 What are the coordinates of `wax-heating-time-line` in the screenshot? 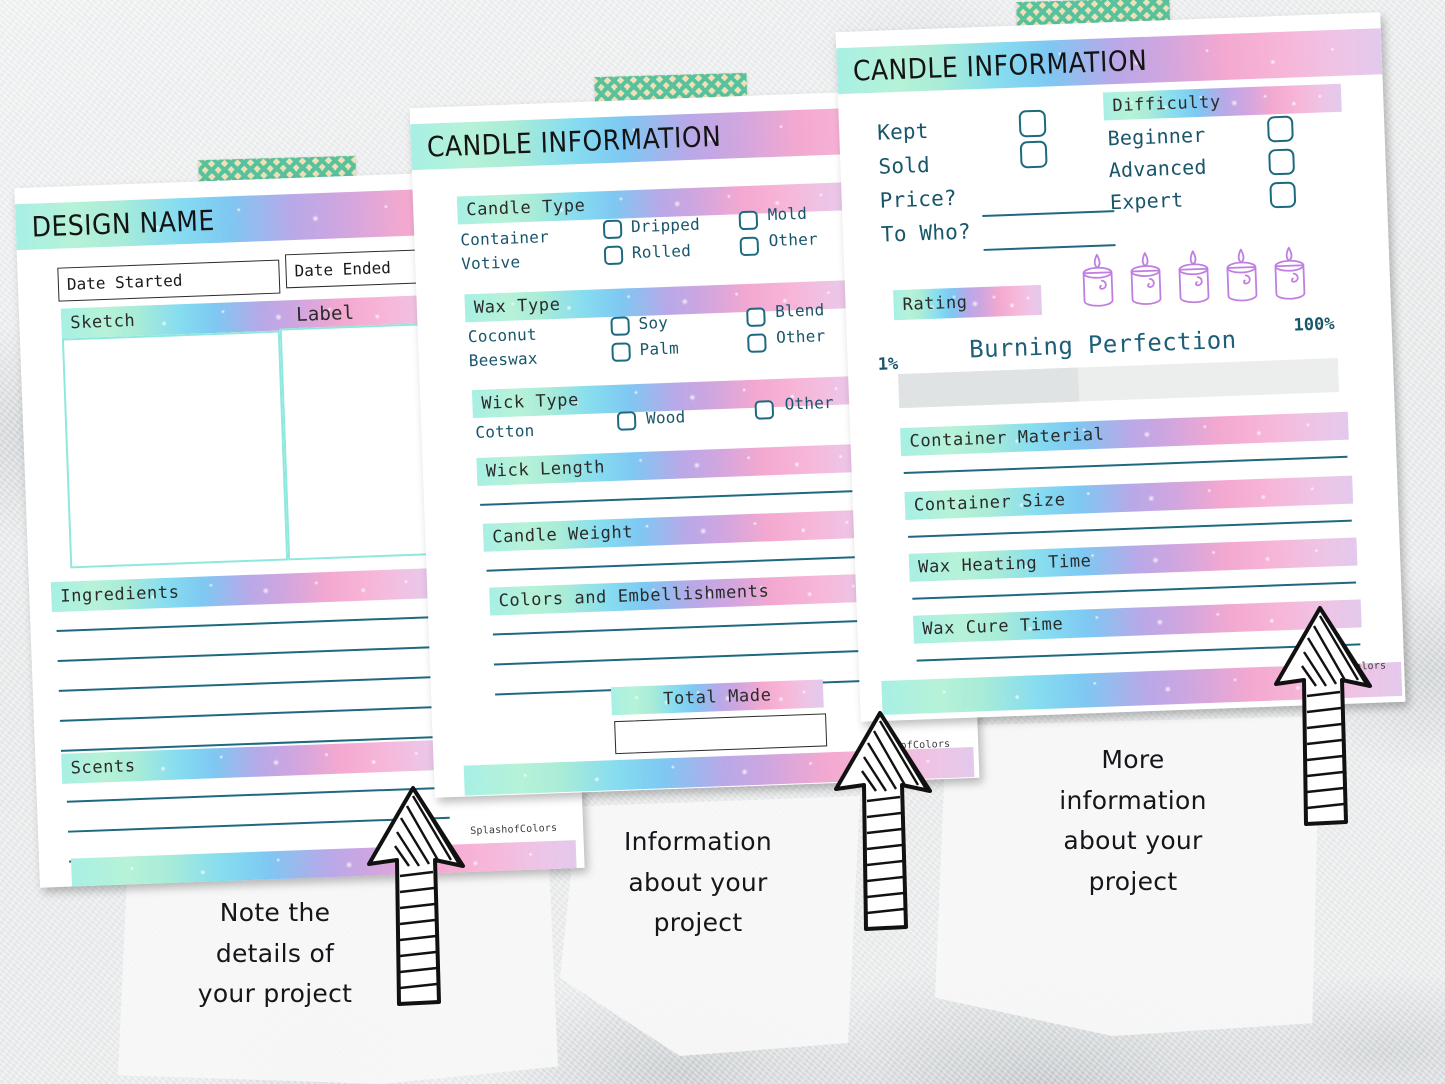 It's located at (1134, 590).